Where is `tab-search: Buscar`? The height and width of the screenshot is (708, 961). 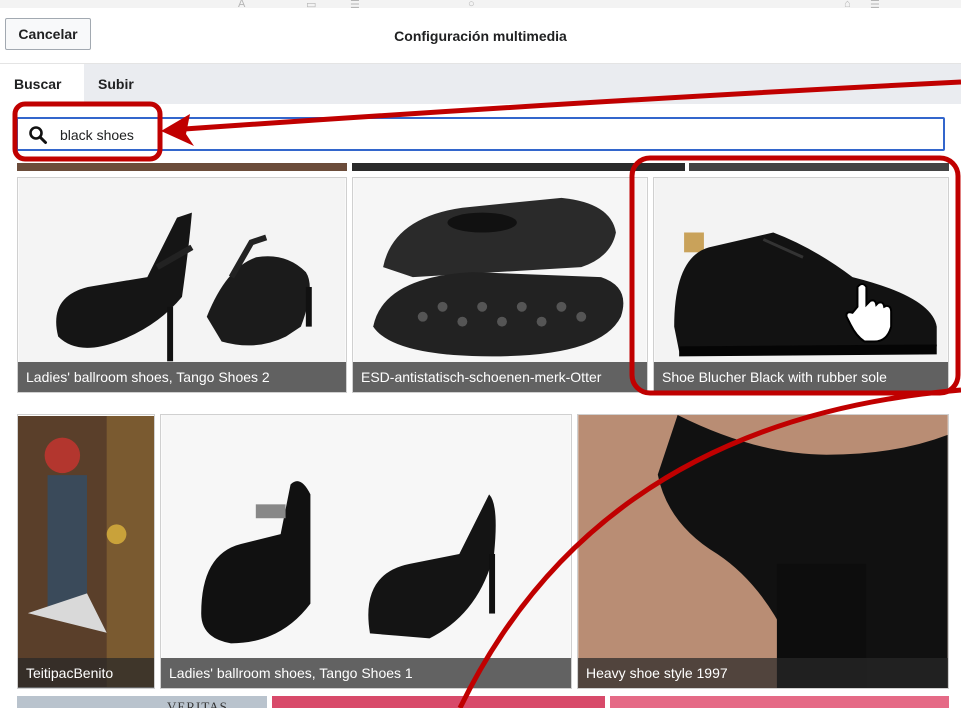
tab-search: Buscar is located at coordinates (42, 84).